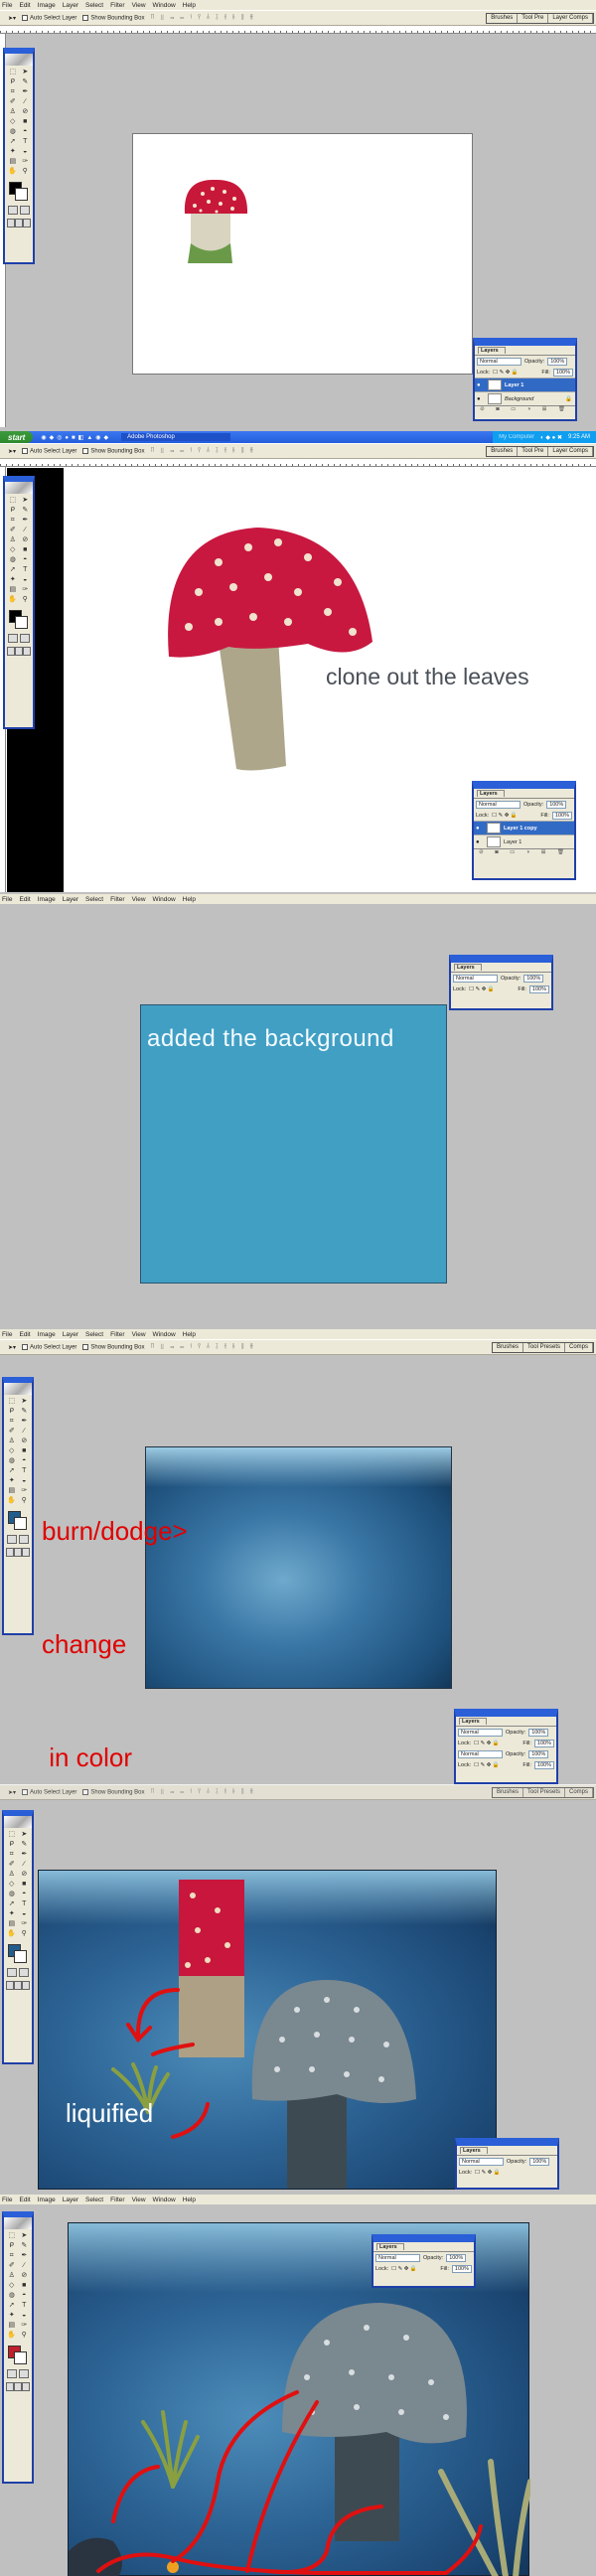 This screenshot has width=596, height=2576. Describe the element at coordinates (525, 398) in the screenshot. I see `layer-row: ● Background 🔒` at that location.